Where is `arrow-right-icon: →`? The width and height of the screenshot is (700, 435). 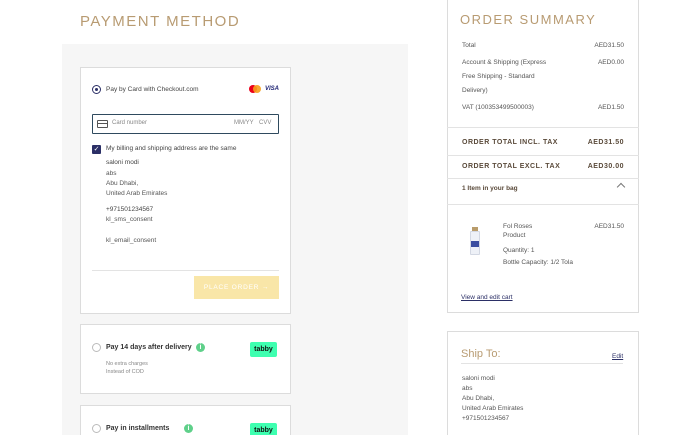 arrow-right-icon: → is located at coordinates (265, 287).